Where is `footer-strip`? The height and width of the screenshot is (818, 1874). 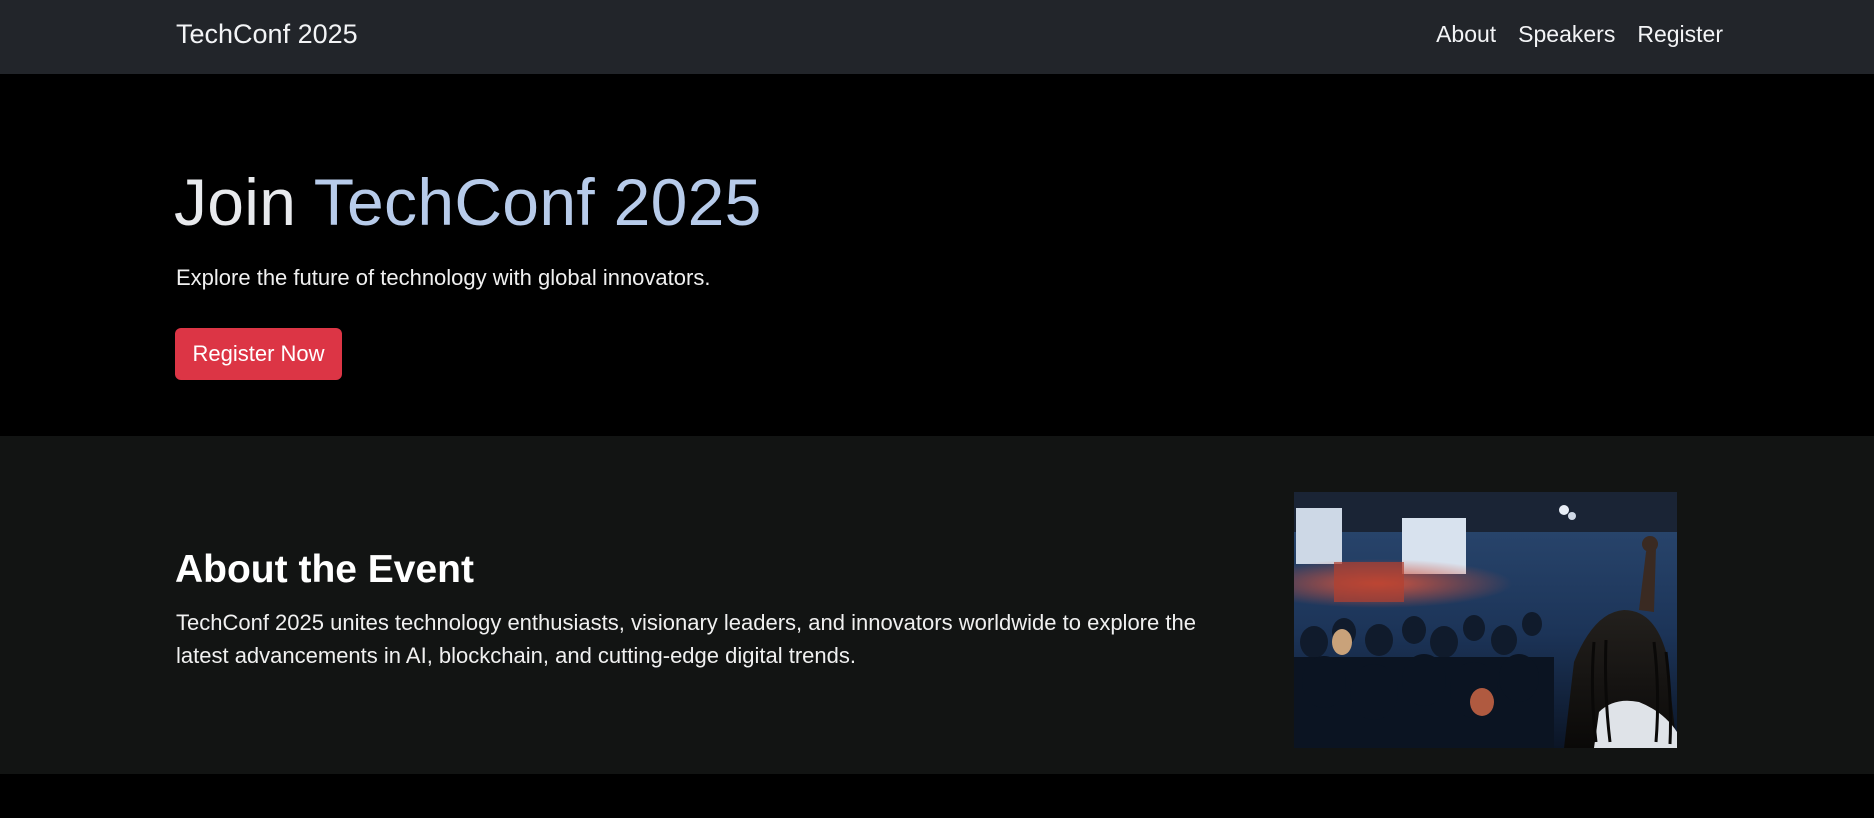
footer-strip is located at coordinates (937, 796).